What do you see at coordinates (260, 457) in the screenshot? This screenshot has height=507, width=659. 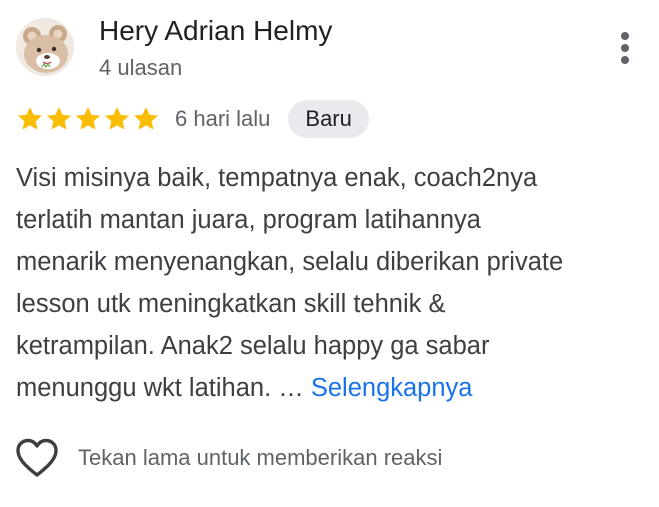 I see `reaction-hint: Tekan lama untuk memberikan reaksi` at bounding box center [260, 457].